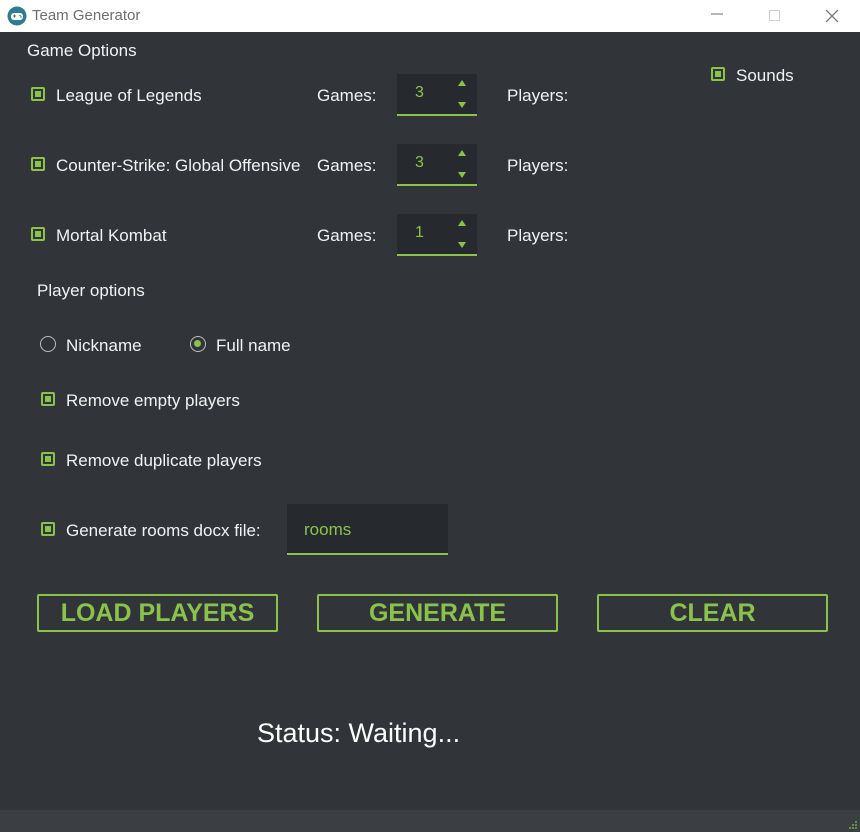  Describe the element at coordinates (111, 235) in the screenshot. I see `mk-label: Mortal Kombat` at that location.